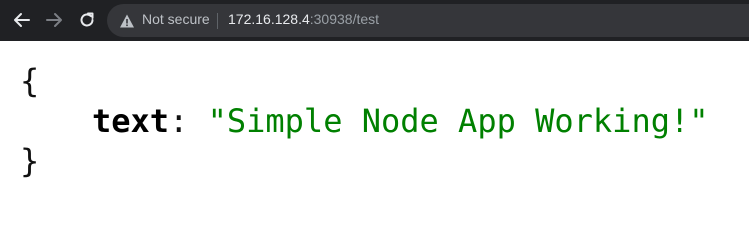 This screenshot has height=240, width=749. What do you see at coordinates (30, 81) in the screenshot?
I see `open-brace: {` at bounding box center [30, 81].